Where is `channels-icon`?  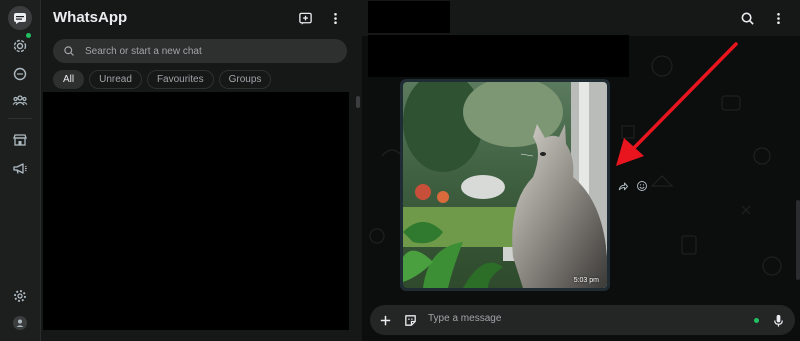
channels-icon is located at coordinates (20, 74).